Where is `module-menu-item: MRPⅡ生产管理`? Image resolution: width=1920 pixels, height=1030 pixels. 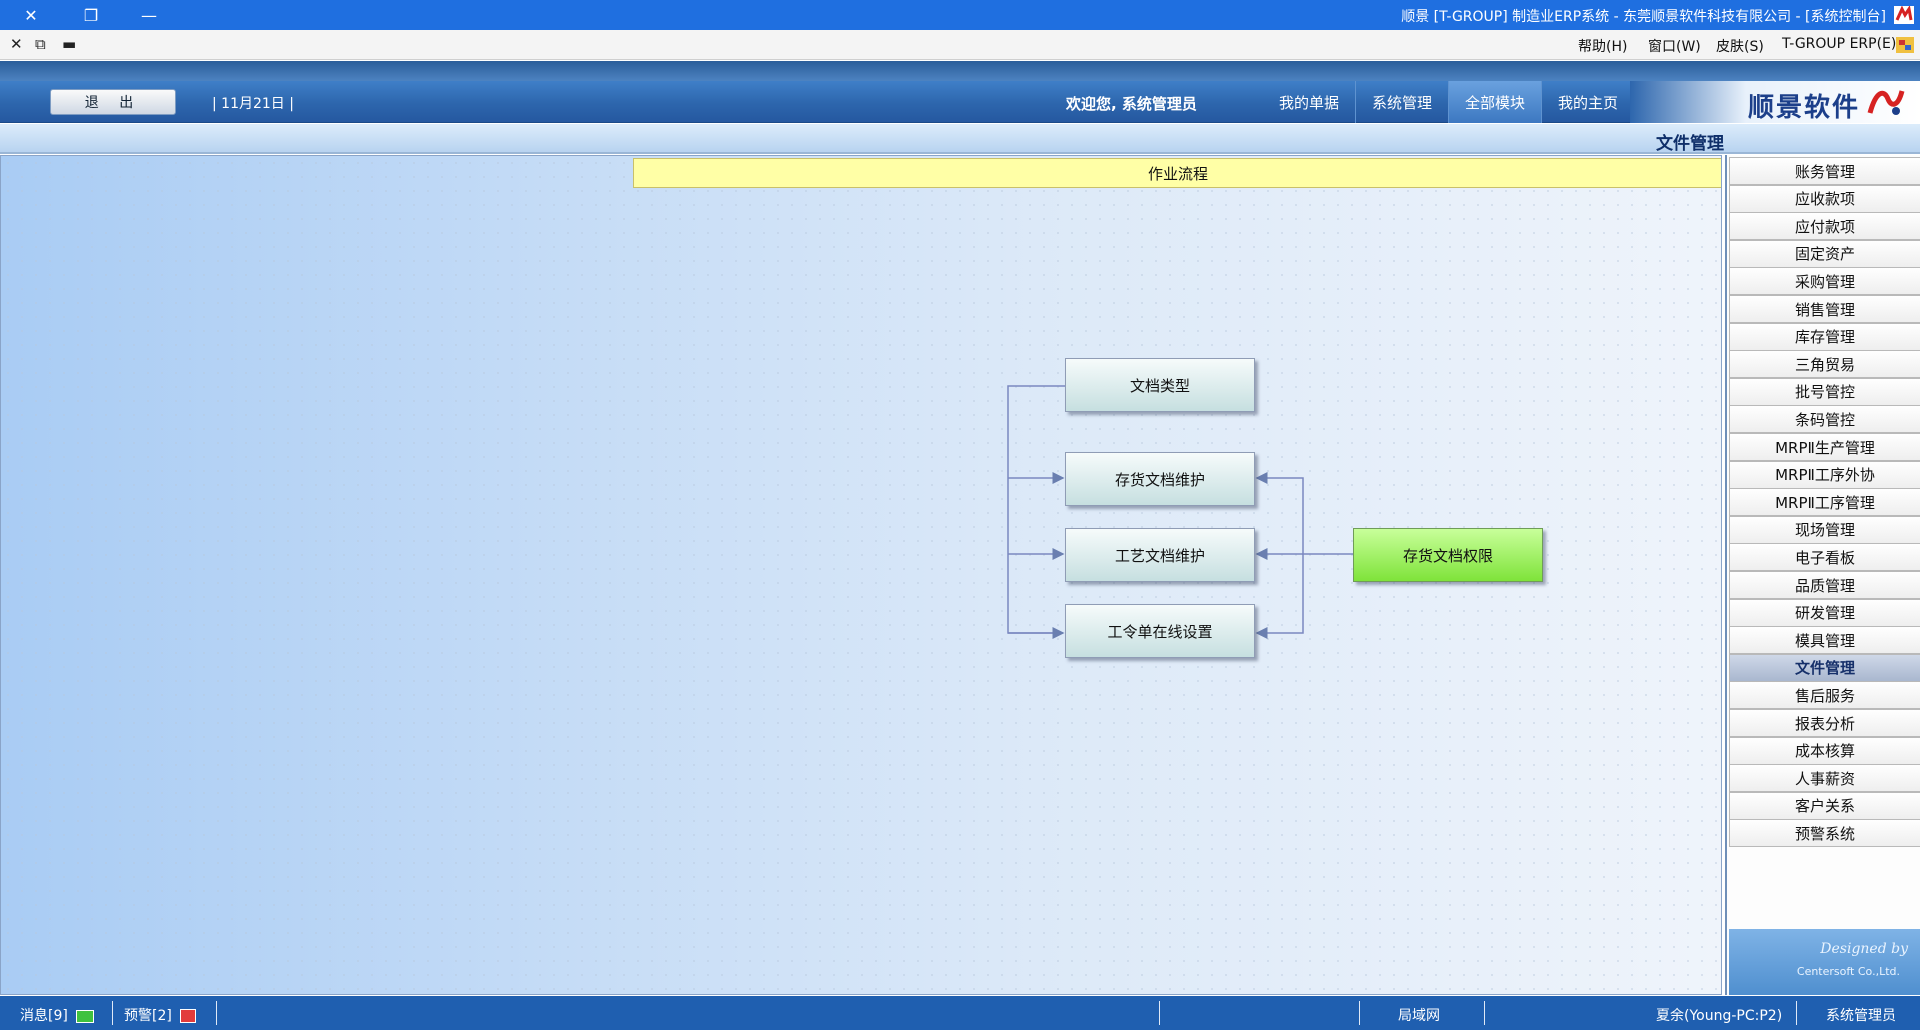 module-menu-item: MRPⅡ生产管理 is located at coordinates (1824, 447).